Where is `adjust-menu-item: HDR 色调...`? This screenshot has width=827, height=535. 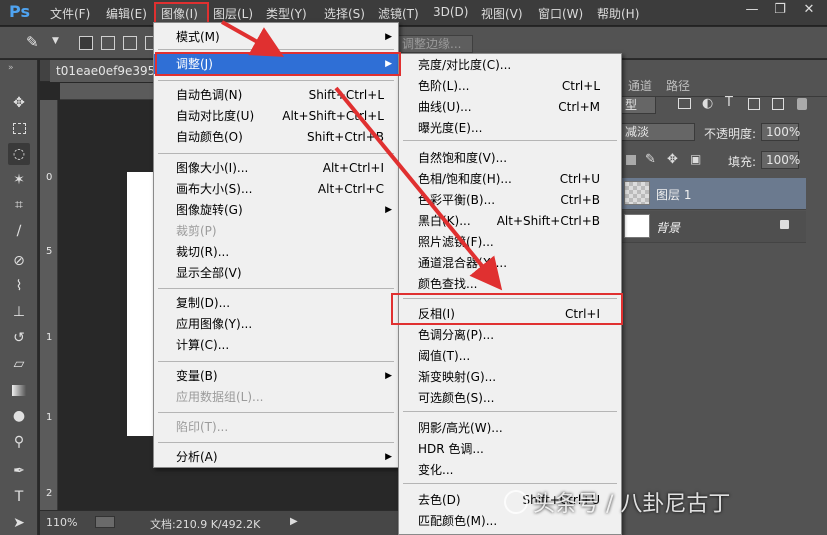 adjust-menu-item: HDR 色调... is located at coordinates (510, 449).